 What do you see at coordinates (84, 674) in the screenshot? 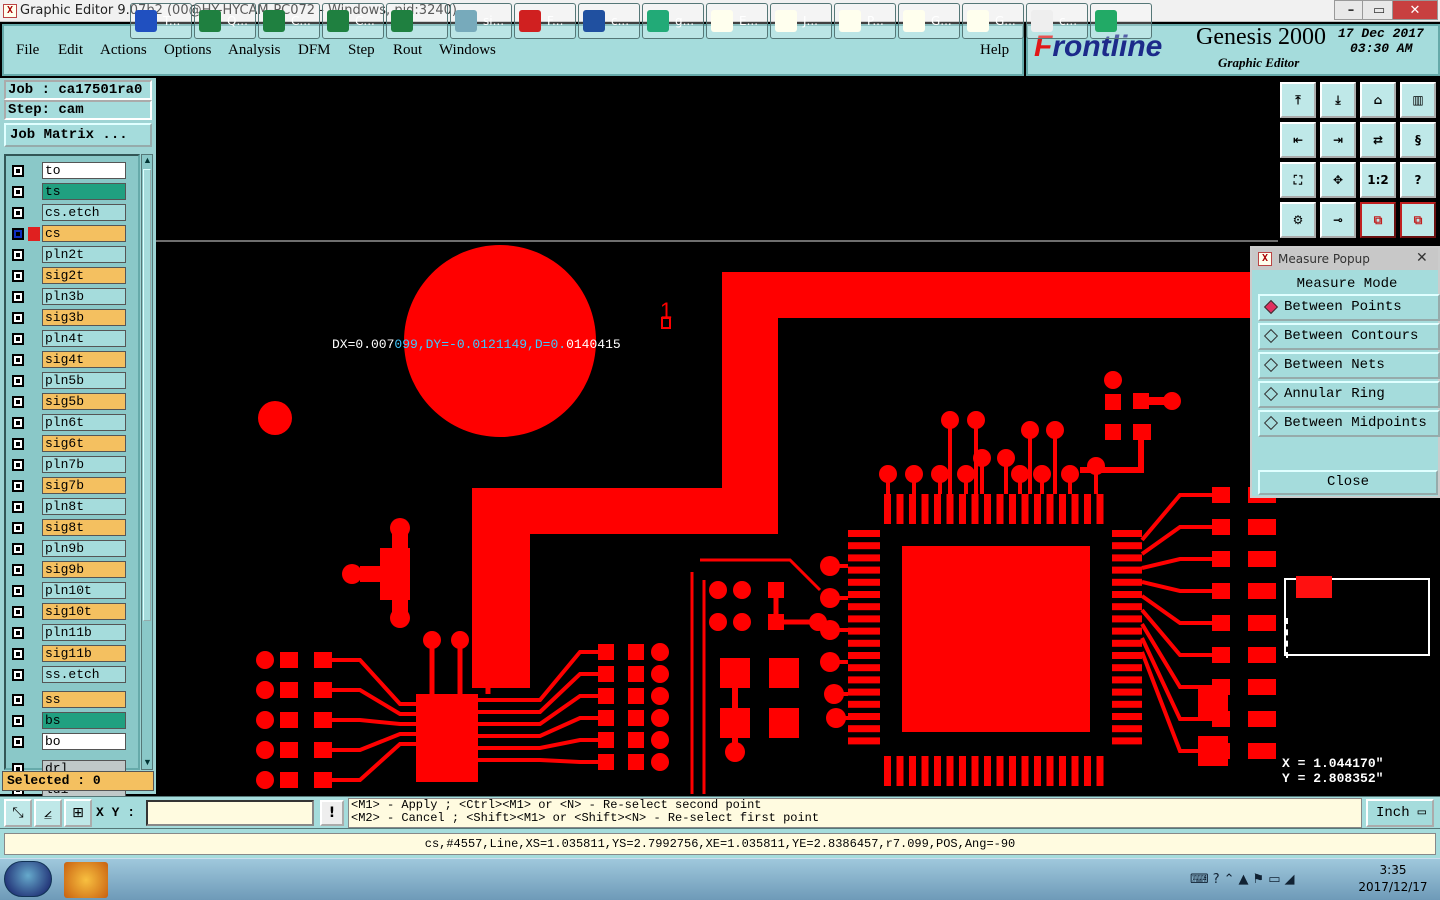
I see `layer-name: ss.etch` at bounding box center [84, 674].